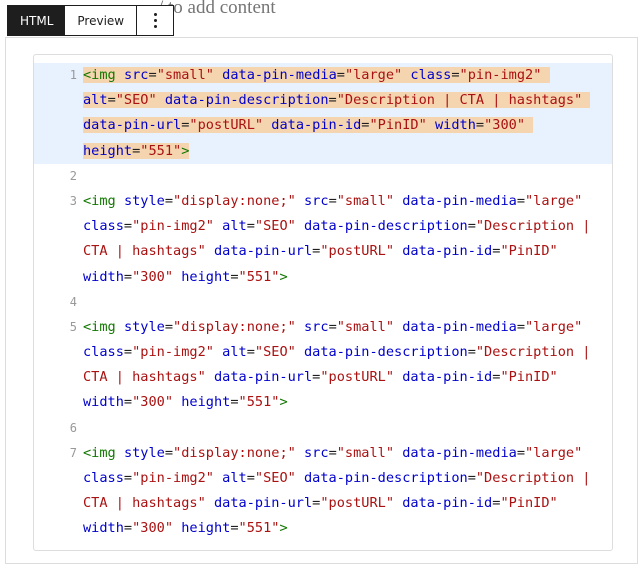 The width and height of the screenshot is (644, 569). I want to click on code-line: 4, so click(323, 302).